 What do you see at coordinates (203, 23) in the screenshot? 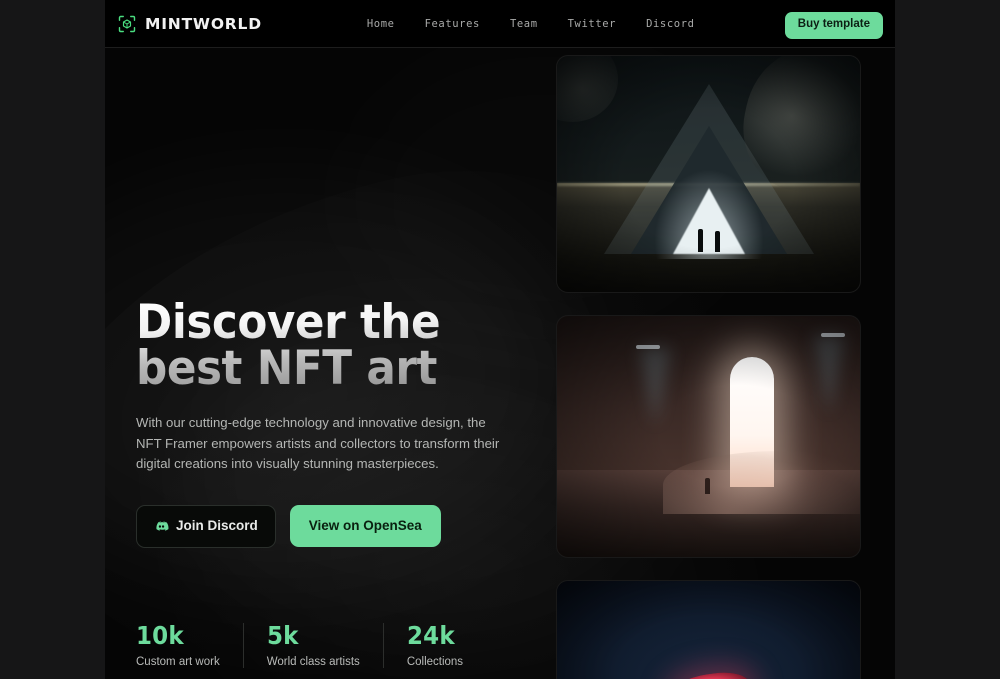
I see `brand-name: MINTWORLD` at bounding box center [203, 23].